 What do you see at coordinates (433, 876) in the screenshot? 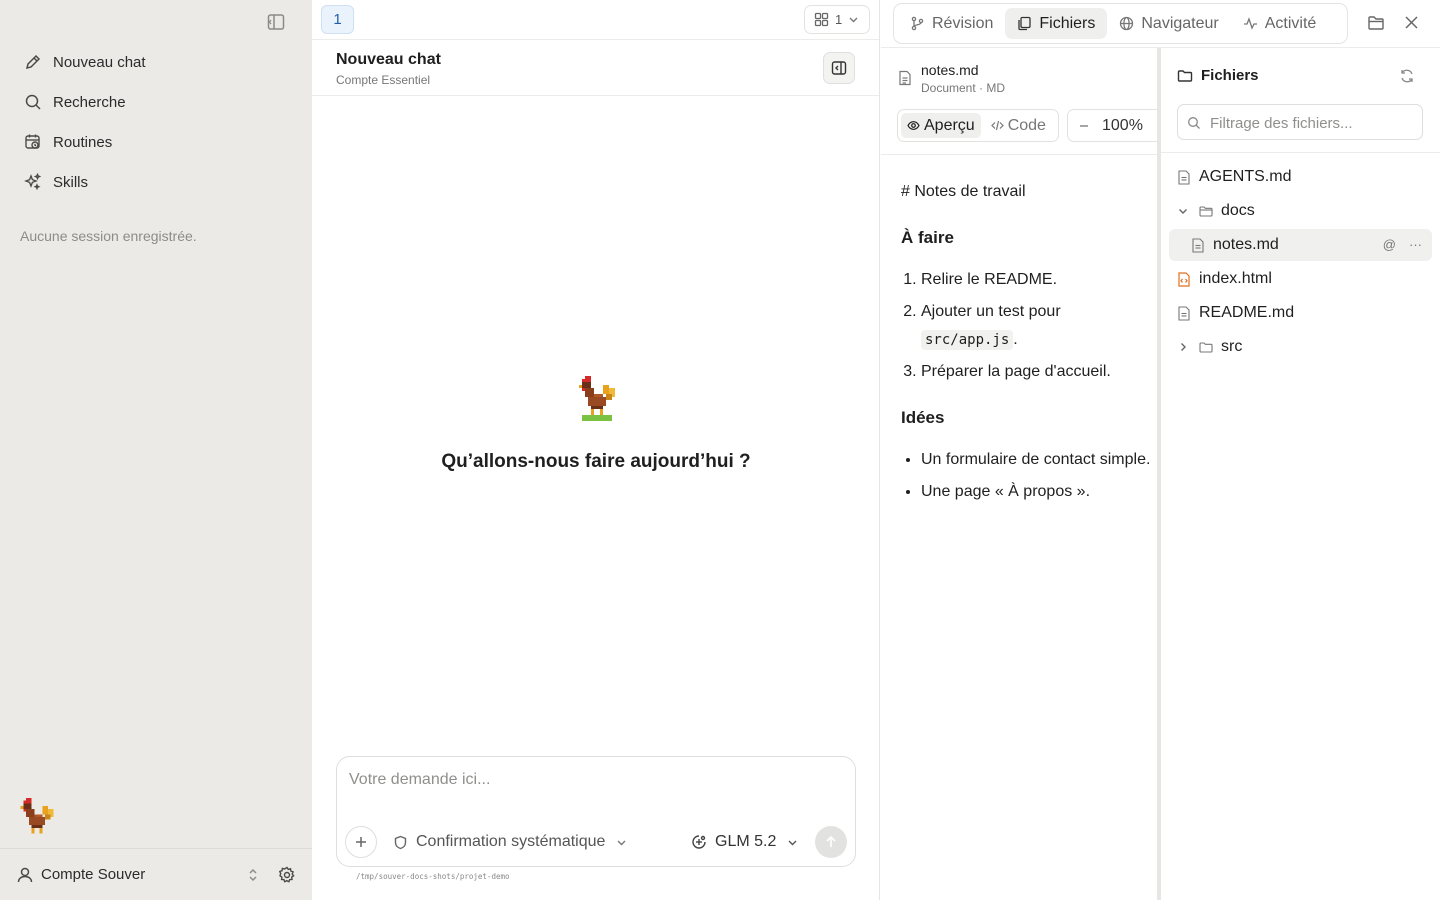
I see `working-directory: /tmp/souver-docs-shots/projet-demo` at bounding box center [433, 876].